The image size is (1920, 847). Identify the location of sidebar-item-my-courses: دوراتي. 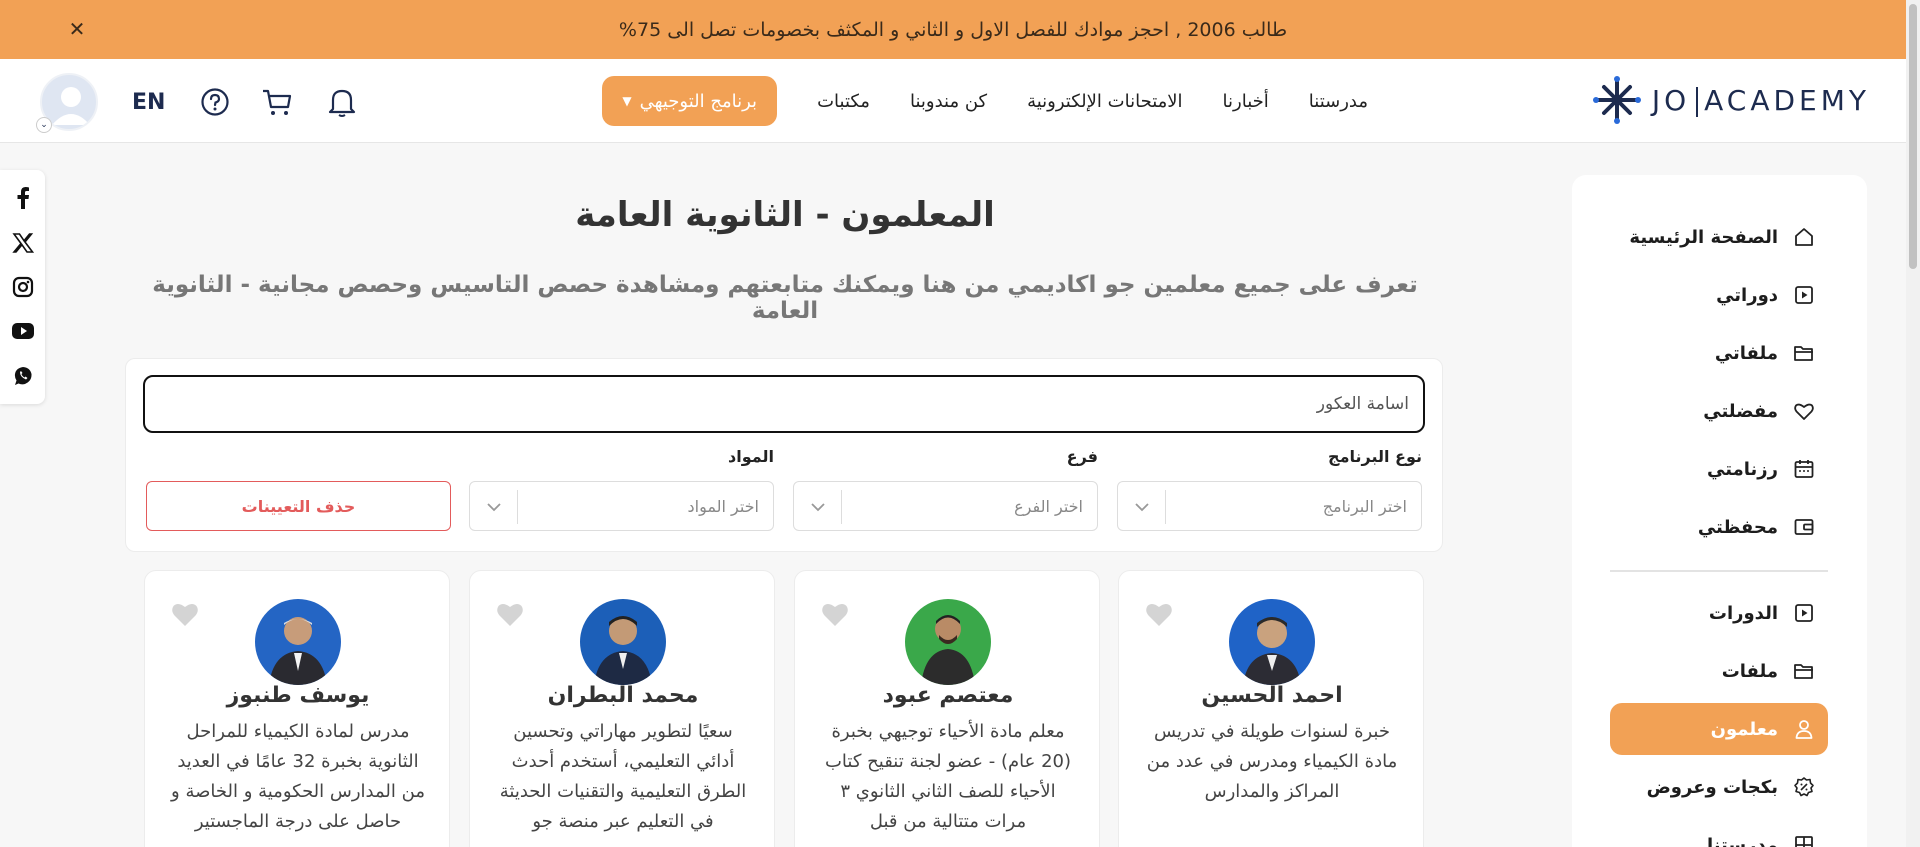
(1719, 295).